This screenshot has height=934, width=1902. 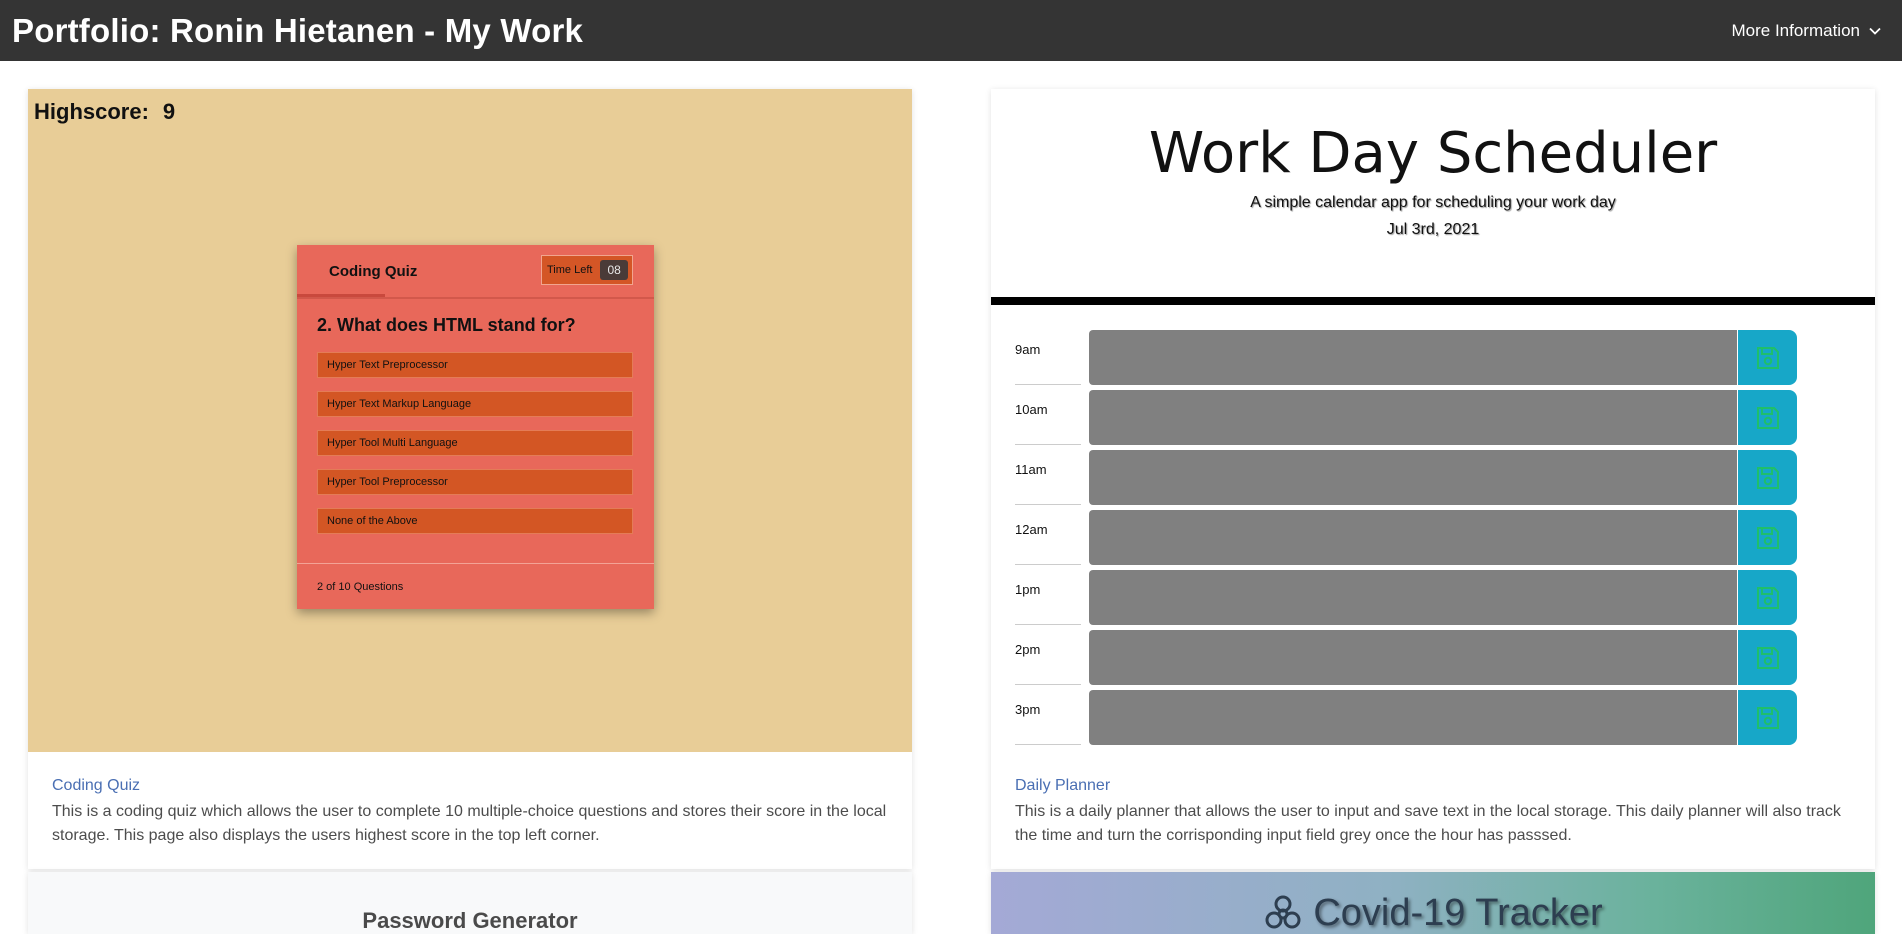 I want to click on hour-label: 12am, so click(x=1048, y=543).